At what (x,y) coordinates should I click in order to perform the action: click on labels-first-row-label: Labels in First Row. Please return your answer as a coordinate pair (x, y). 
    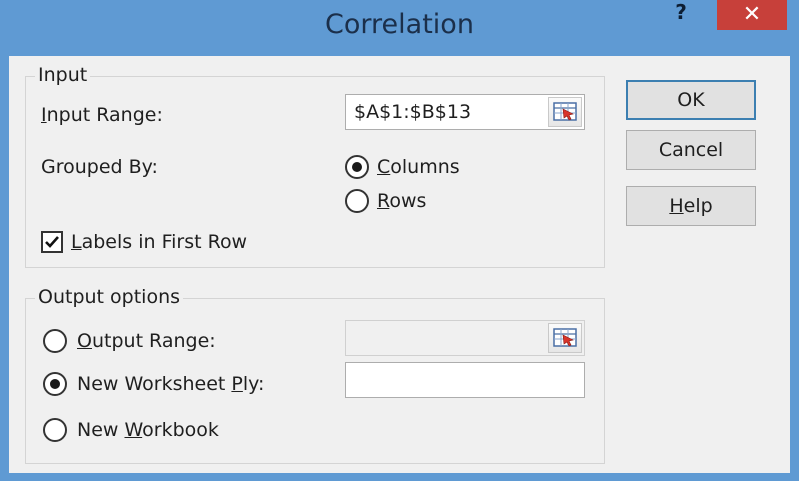
    Looking at the image, I should click on (159, 242).